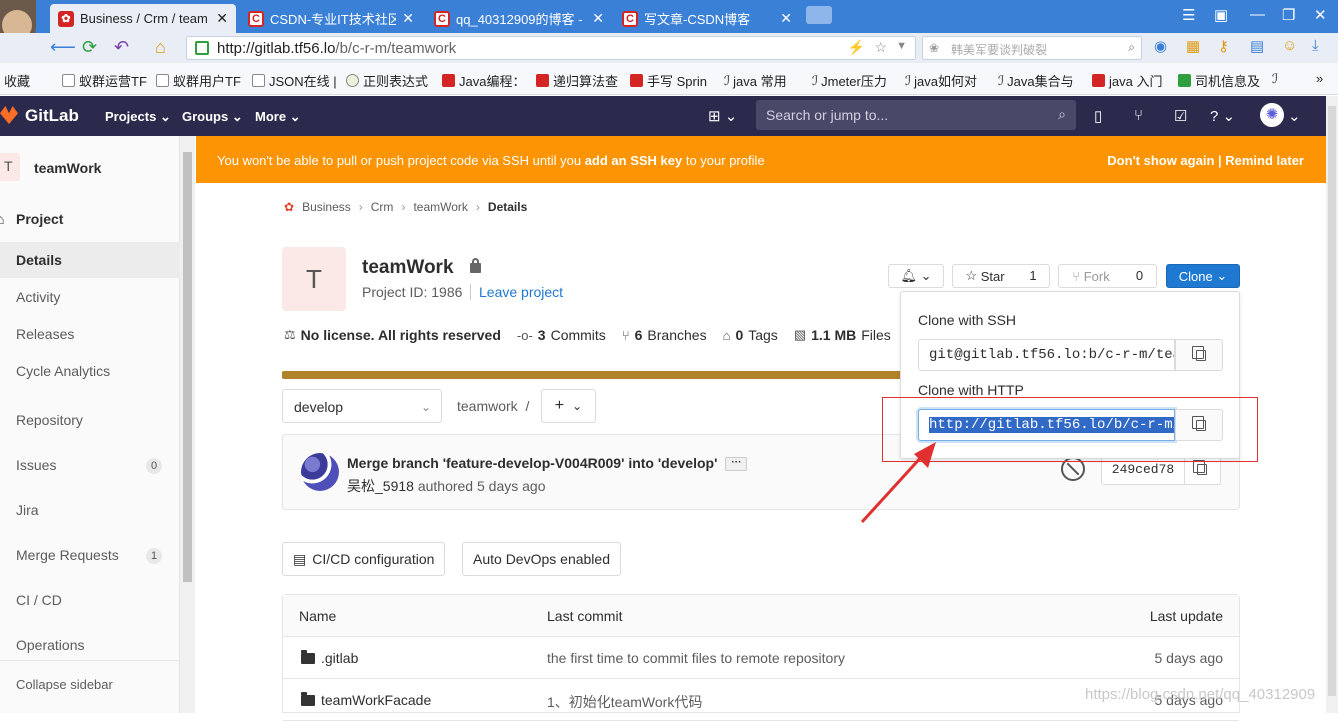 This screenshot has width=1338, height=721. I want to click on close-window-icon: ✕, so click(1320, 15).